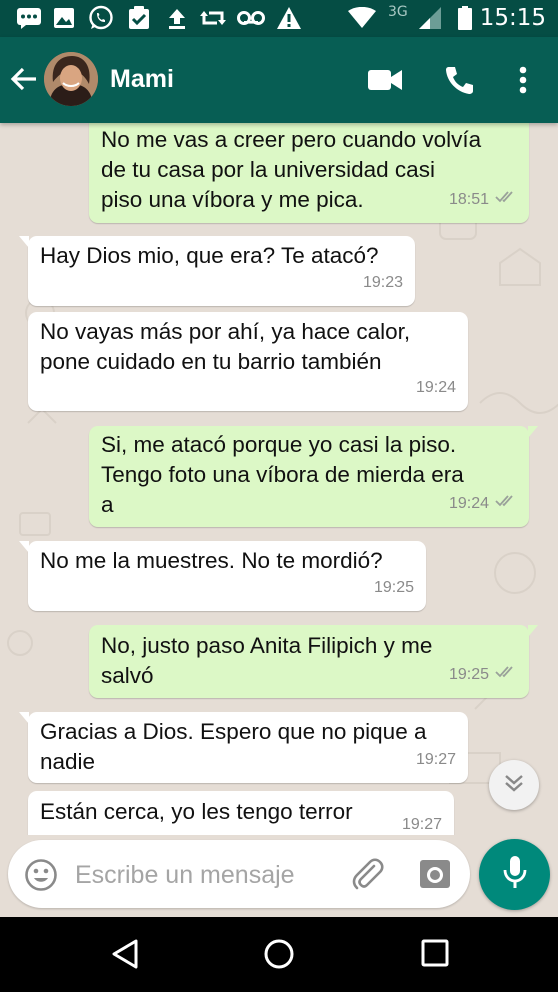  What do you see at coordinates (177, 18) in the screenshot?
I see `upload-icon` at bounding box center [177, 18].